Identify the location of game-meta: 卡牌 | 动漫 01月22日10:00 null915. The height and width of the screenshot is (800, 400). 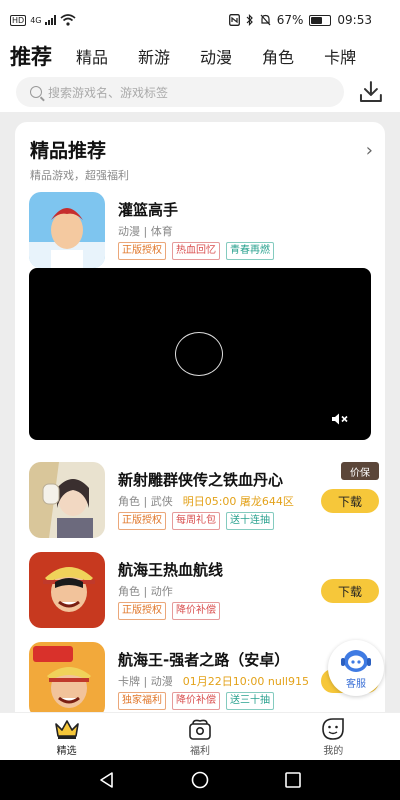
(213, 681).